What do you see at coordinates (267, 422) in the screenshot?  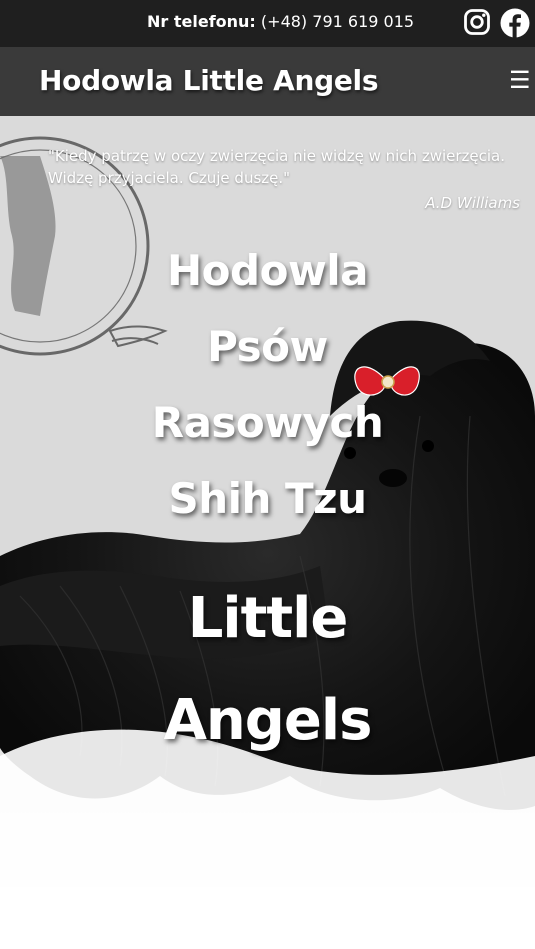 I see `hero-title-line-3: Rasowych` at bounding box center [267, 422].